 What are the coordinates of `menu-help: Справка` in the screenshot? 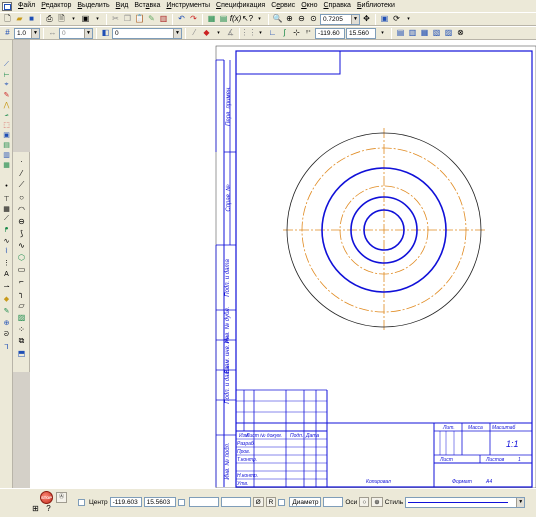 It's located at (336, 6).